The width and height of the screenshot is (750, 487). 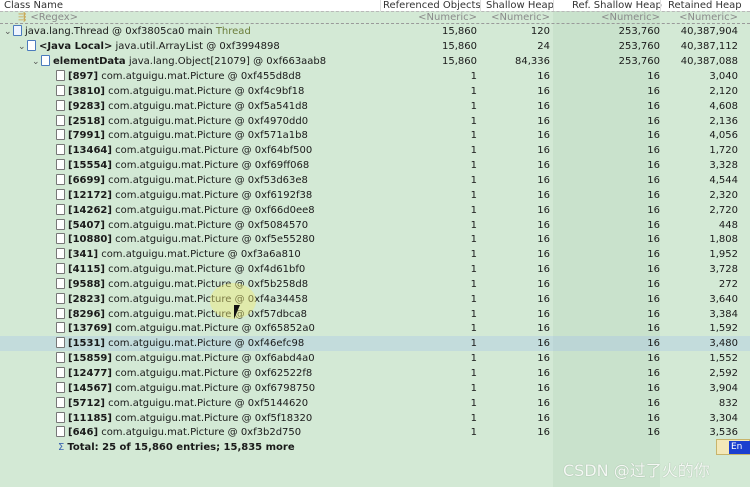 I want to click on cell-retained-heap: 40,387,088, so click(x=709, y=61).